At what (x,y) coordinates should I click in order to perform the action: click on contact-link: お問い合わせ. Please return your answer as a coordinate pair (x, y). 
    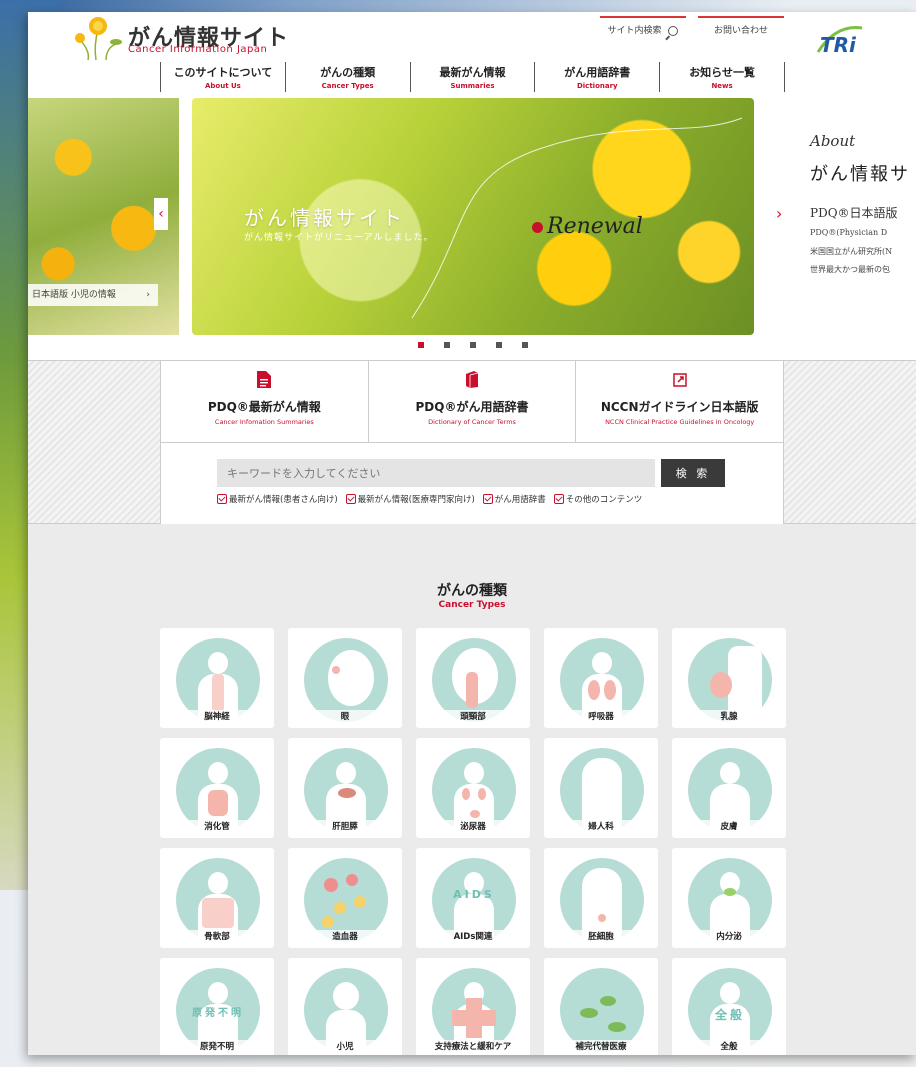
    Looking at the image, I should click on (741, 27).